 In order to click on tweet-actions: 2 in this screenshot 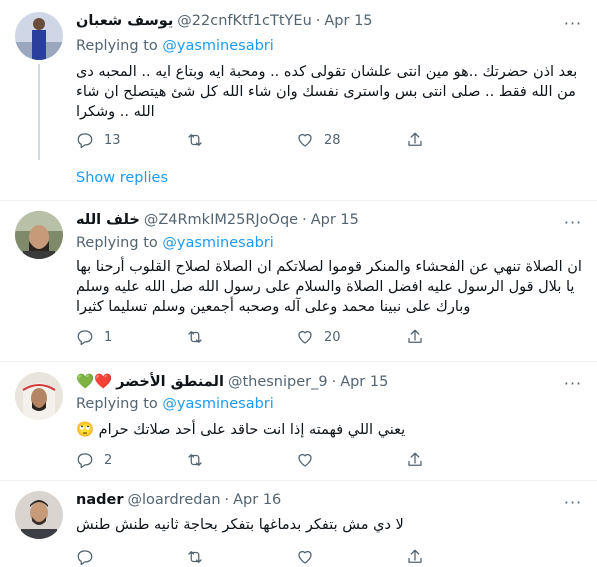, I will do `click(296, 460)`.